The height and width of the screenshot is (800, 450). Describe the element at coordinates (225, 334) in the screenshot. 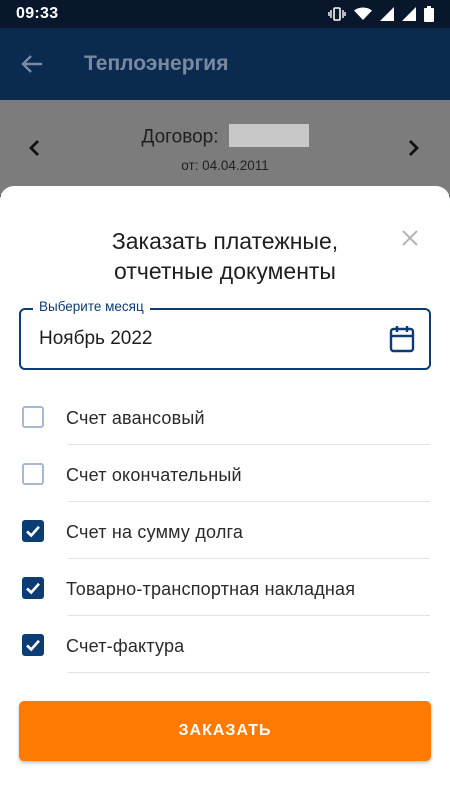

I see `month-picker-field: Выберите месяц Ноябрь 2022` at that location.